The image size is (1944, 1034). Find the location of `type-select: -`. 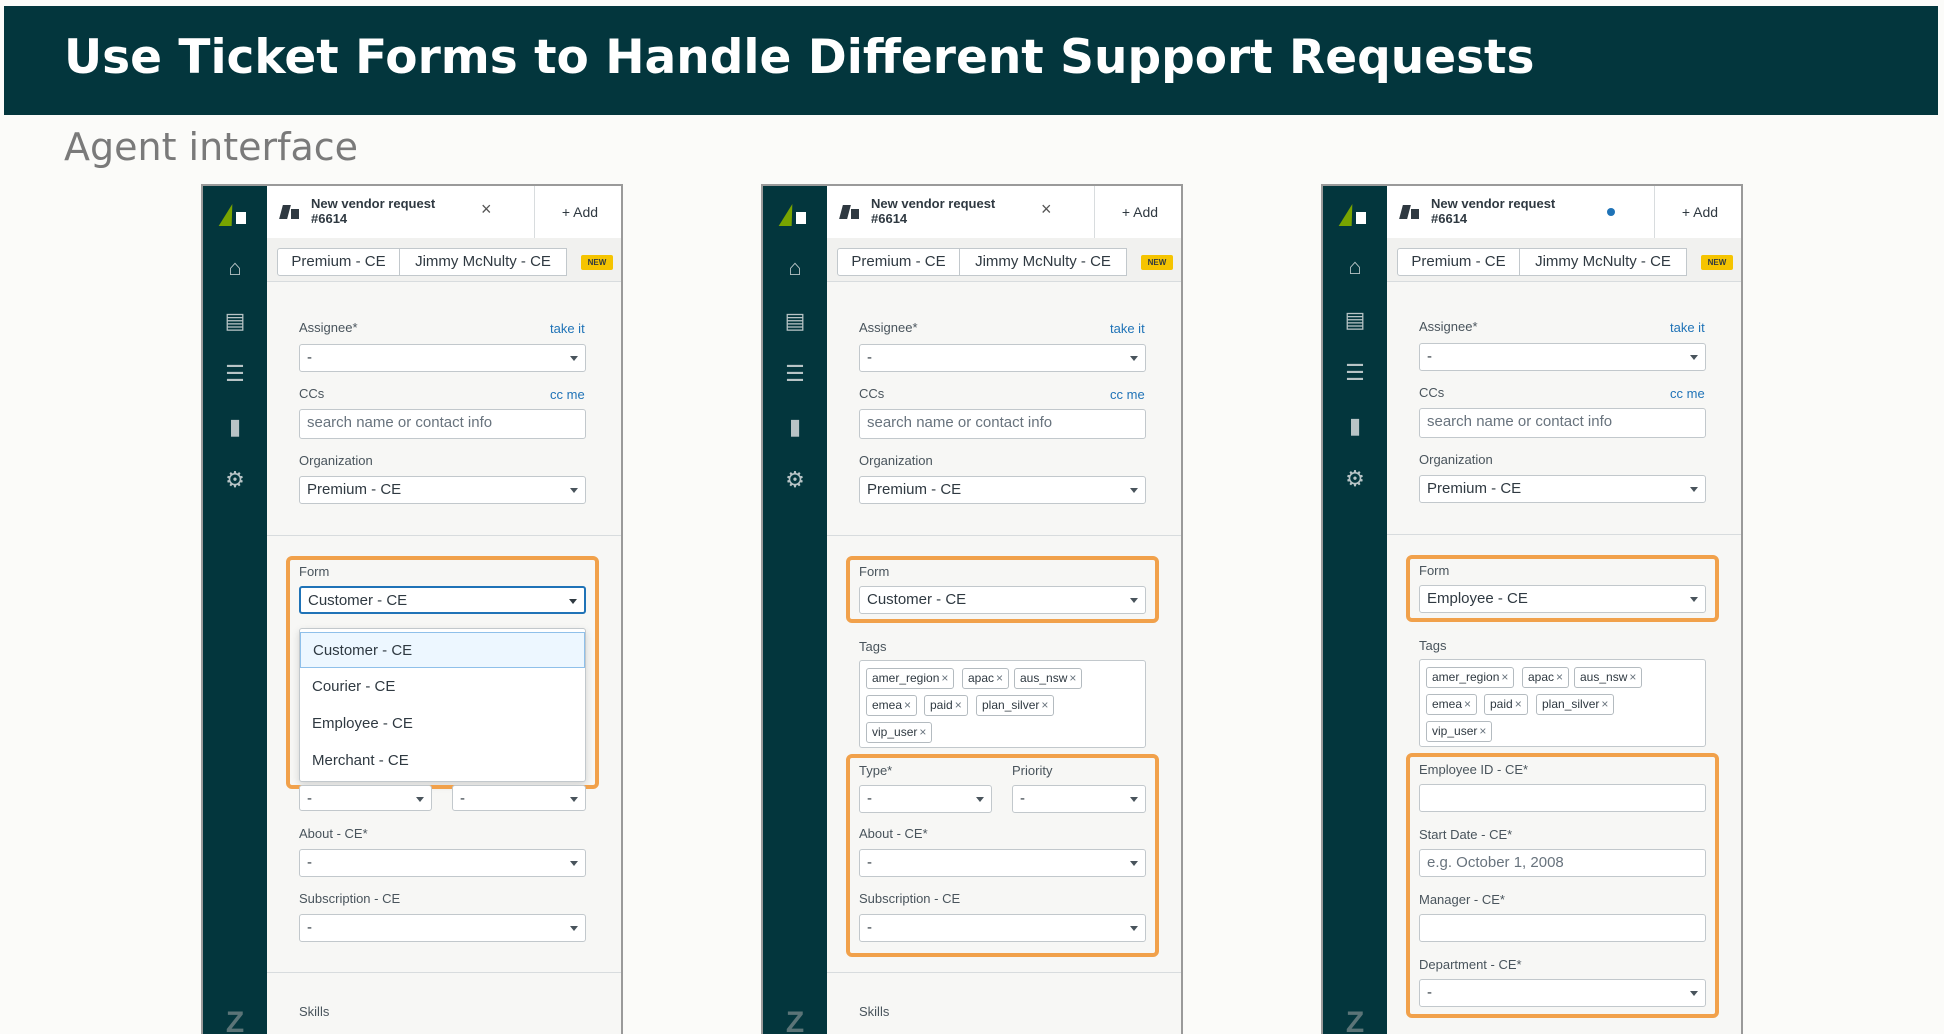

type-select: - is located at coordinates (365, 798).